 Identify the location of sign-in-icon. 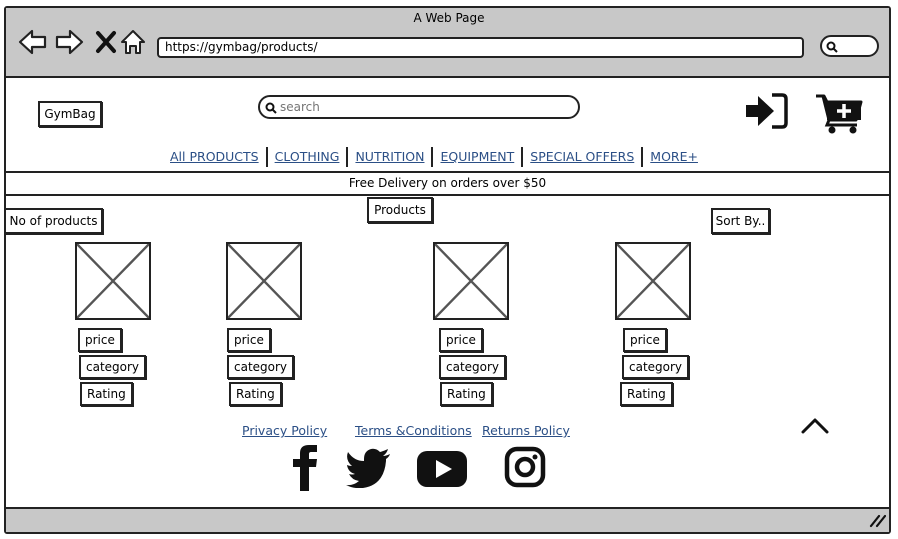
(766, 111).